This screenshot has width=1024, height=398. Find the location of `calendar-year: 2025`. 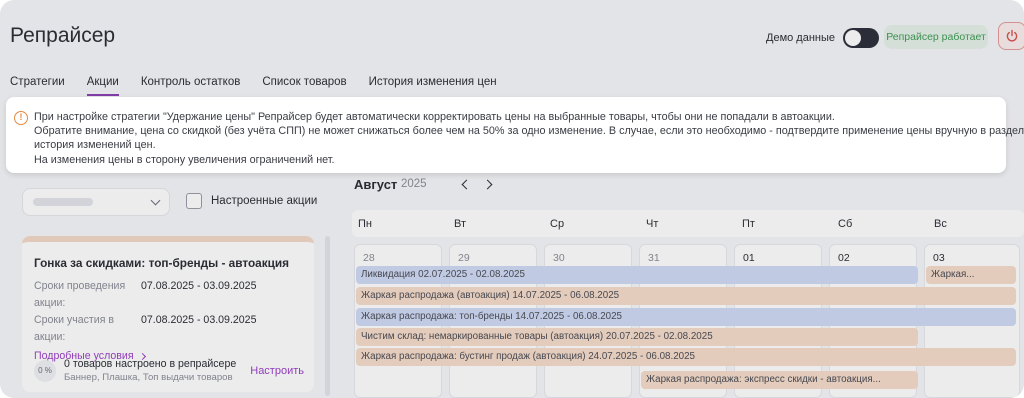

calendar-year: 2025 is located at coordinates (414, 184).